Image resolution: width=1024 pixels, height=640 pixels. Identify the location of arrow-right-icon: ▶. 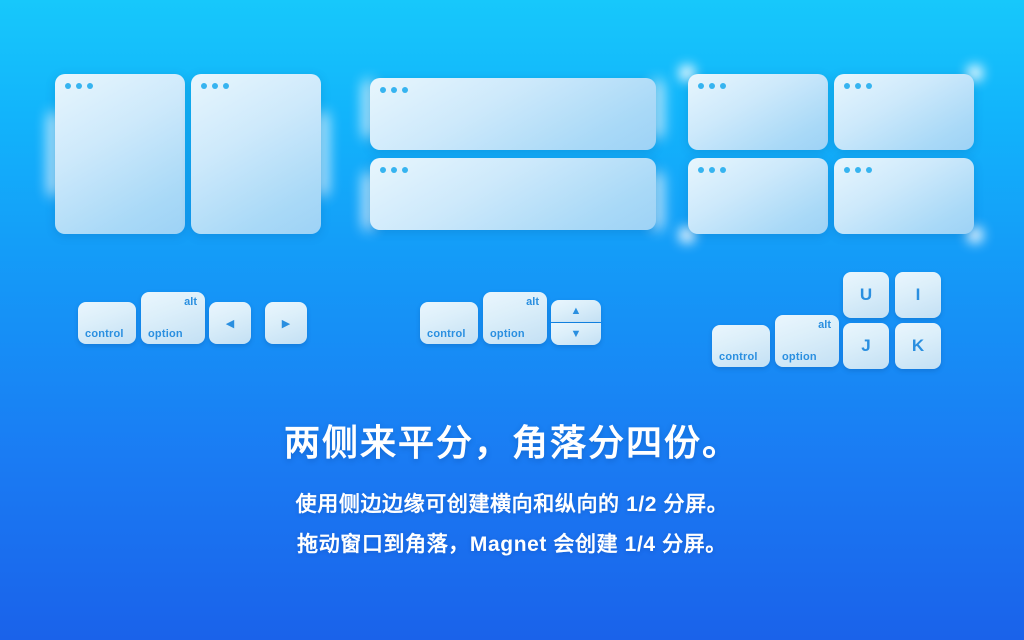
(286, 323).